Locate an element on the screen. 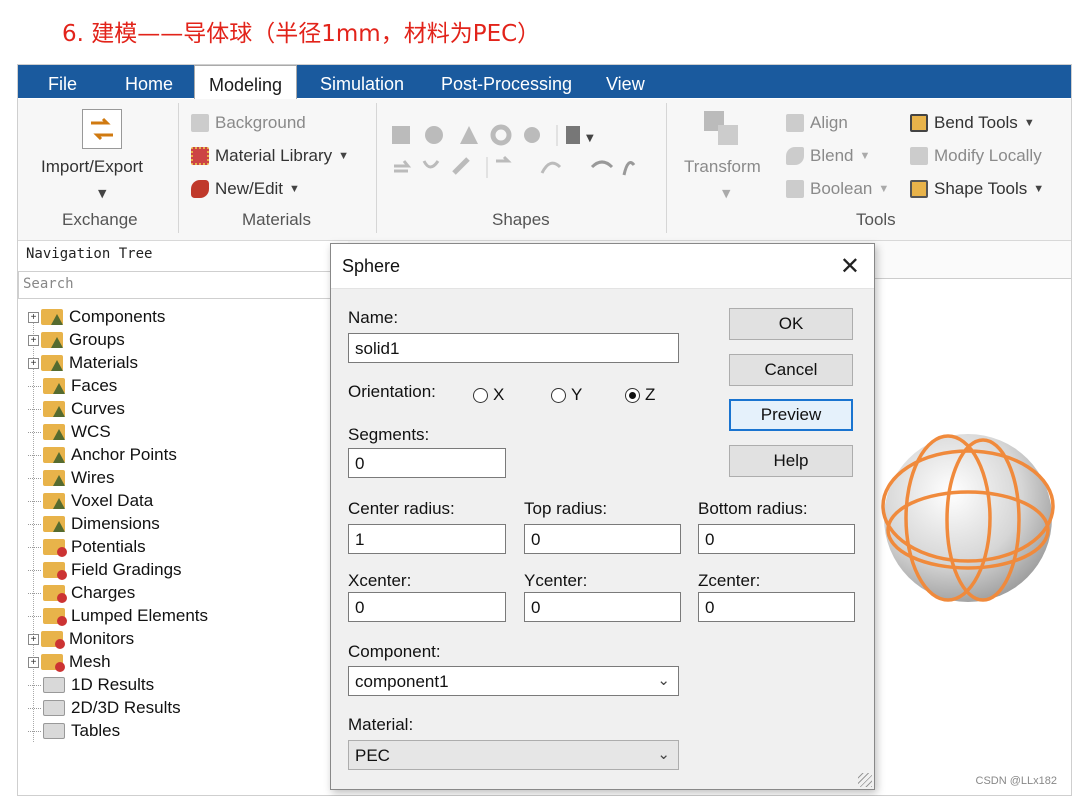 The width and height of the screenshot is (1092, 796). tree-item-curves: Curves is located at coordinates (76, 409).